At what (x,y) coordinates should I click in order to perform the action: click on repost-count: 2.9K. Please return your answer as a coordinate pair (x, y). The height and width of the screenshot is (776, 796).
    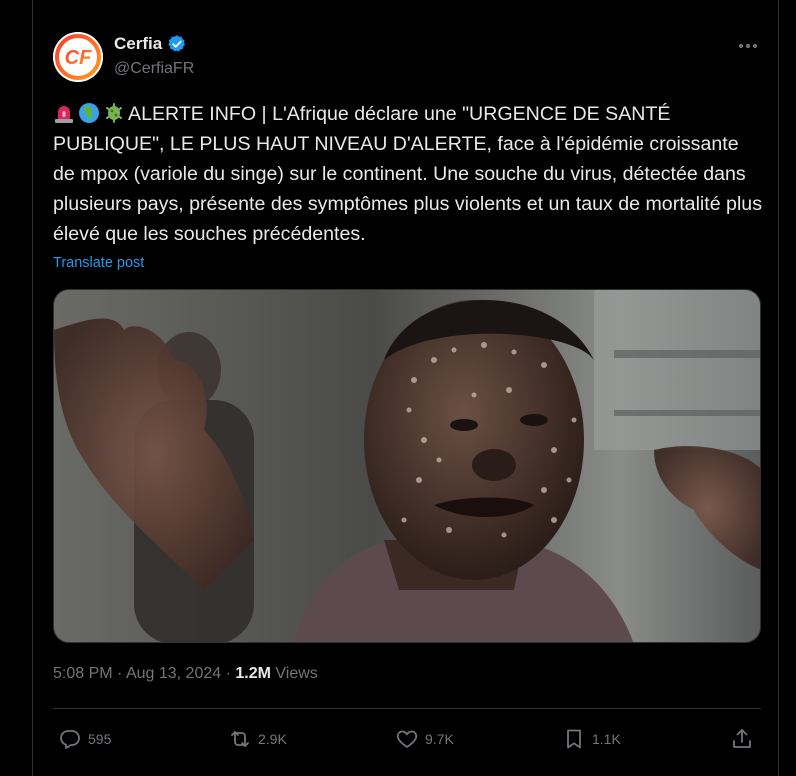
    Looking at the image, I should click on (272, 739).